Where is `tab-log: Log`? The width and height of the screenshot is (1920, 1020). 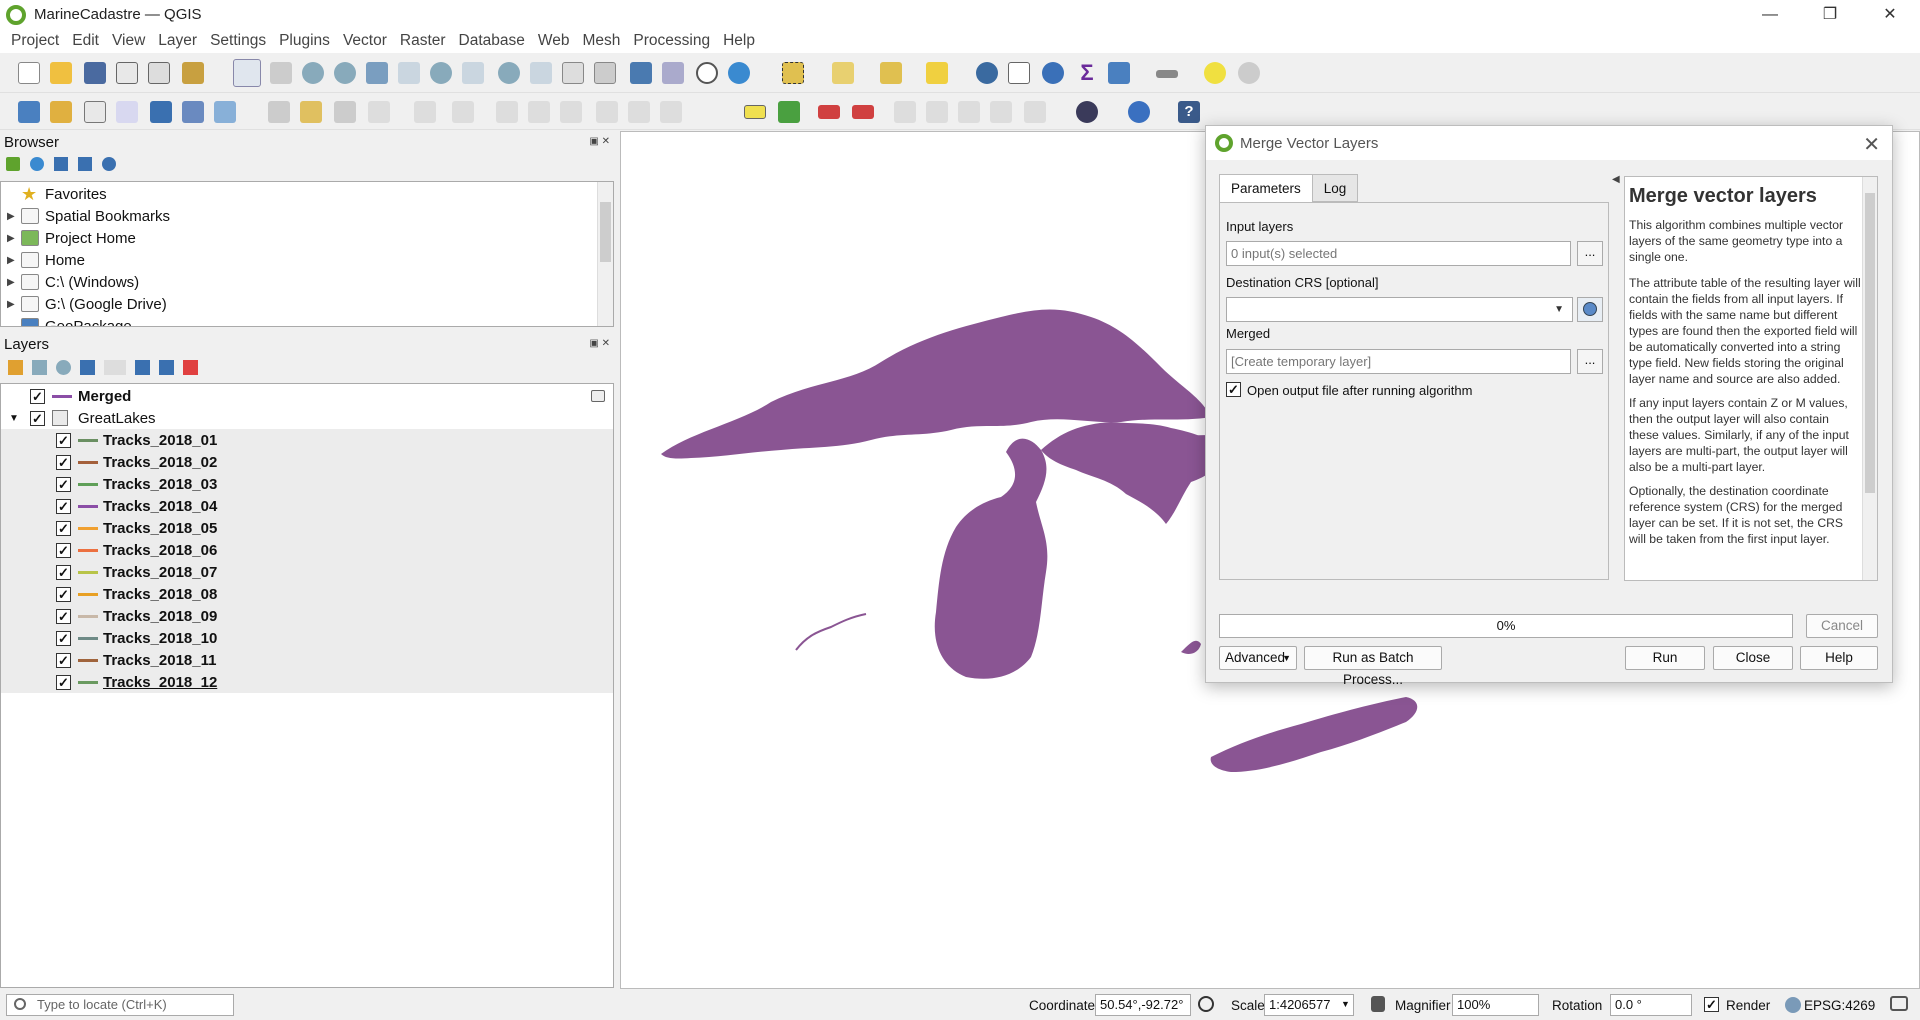
tab-log: Log is located at coordinates (1335, 188).